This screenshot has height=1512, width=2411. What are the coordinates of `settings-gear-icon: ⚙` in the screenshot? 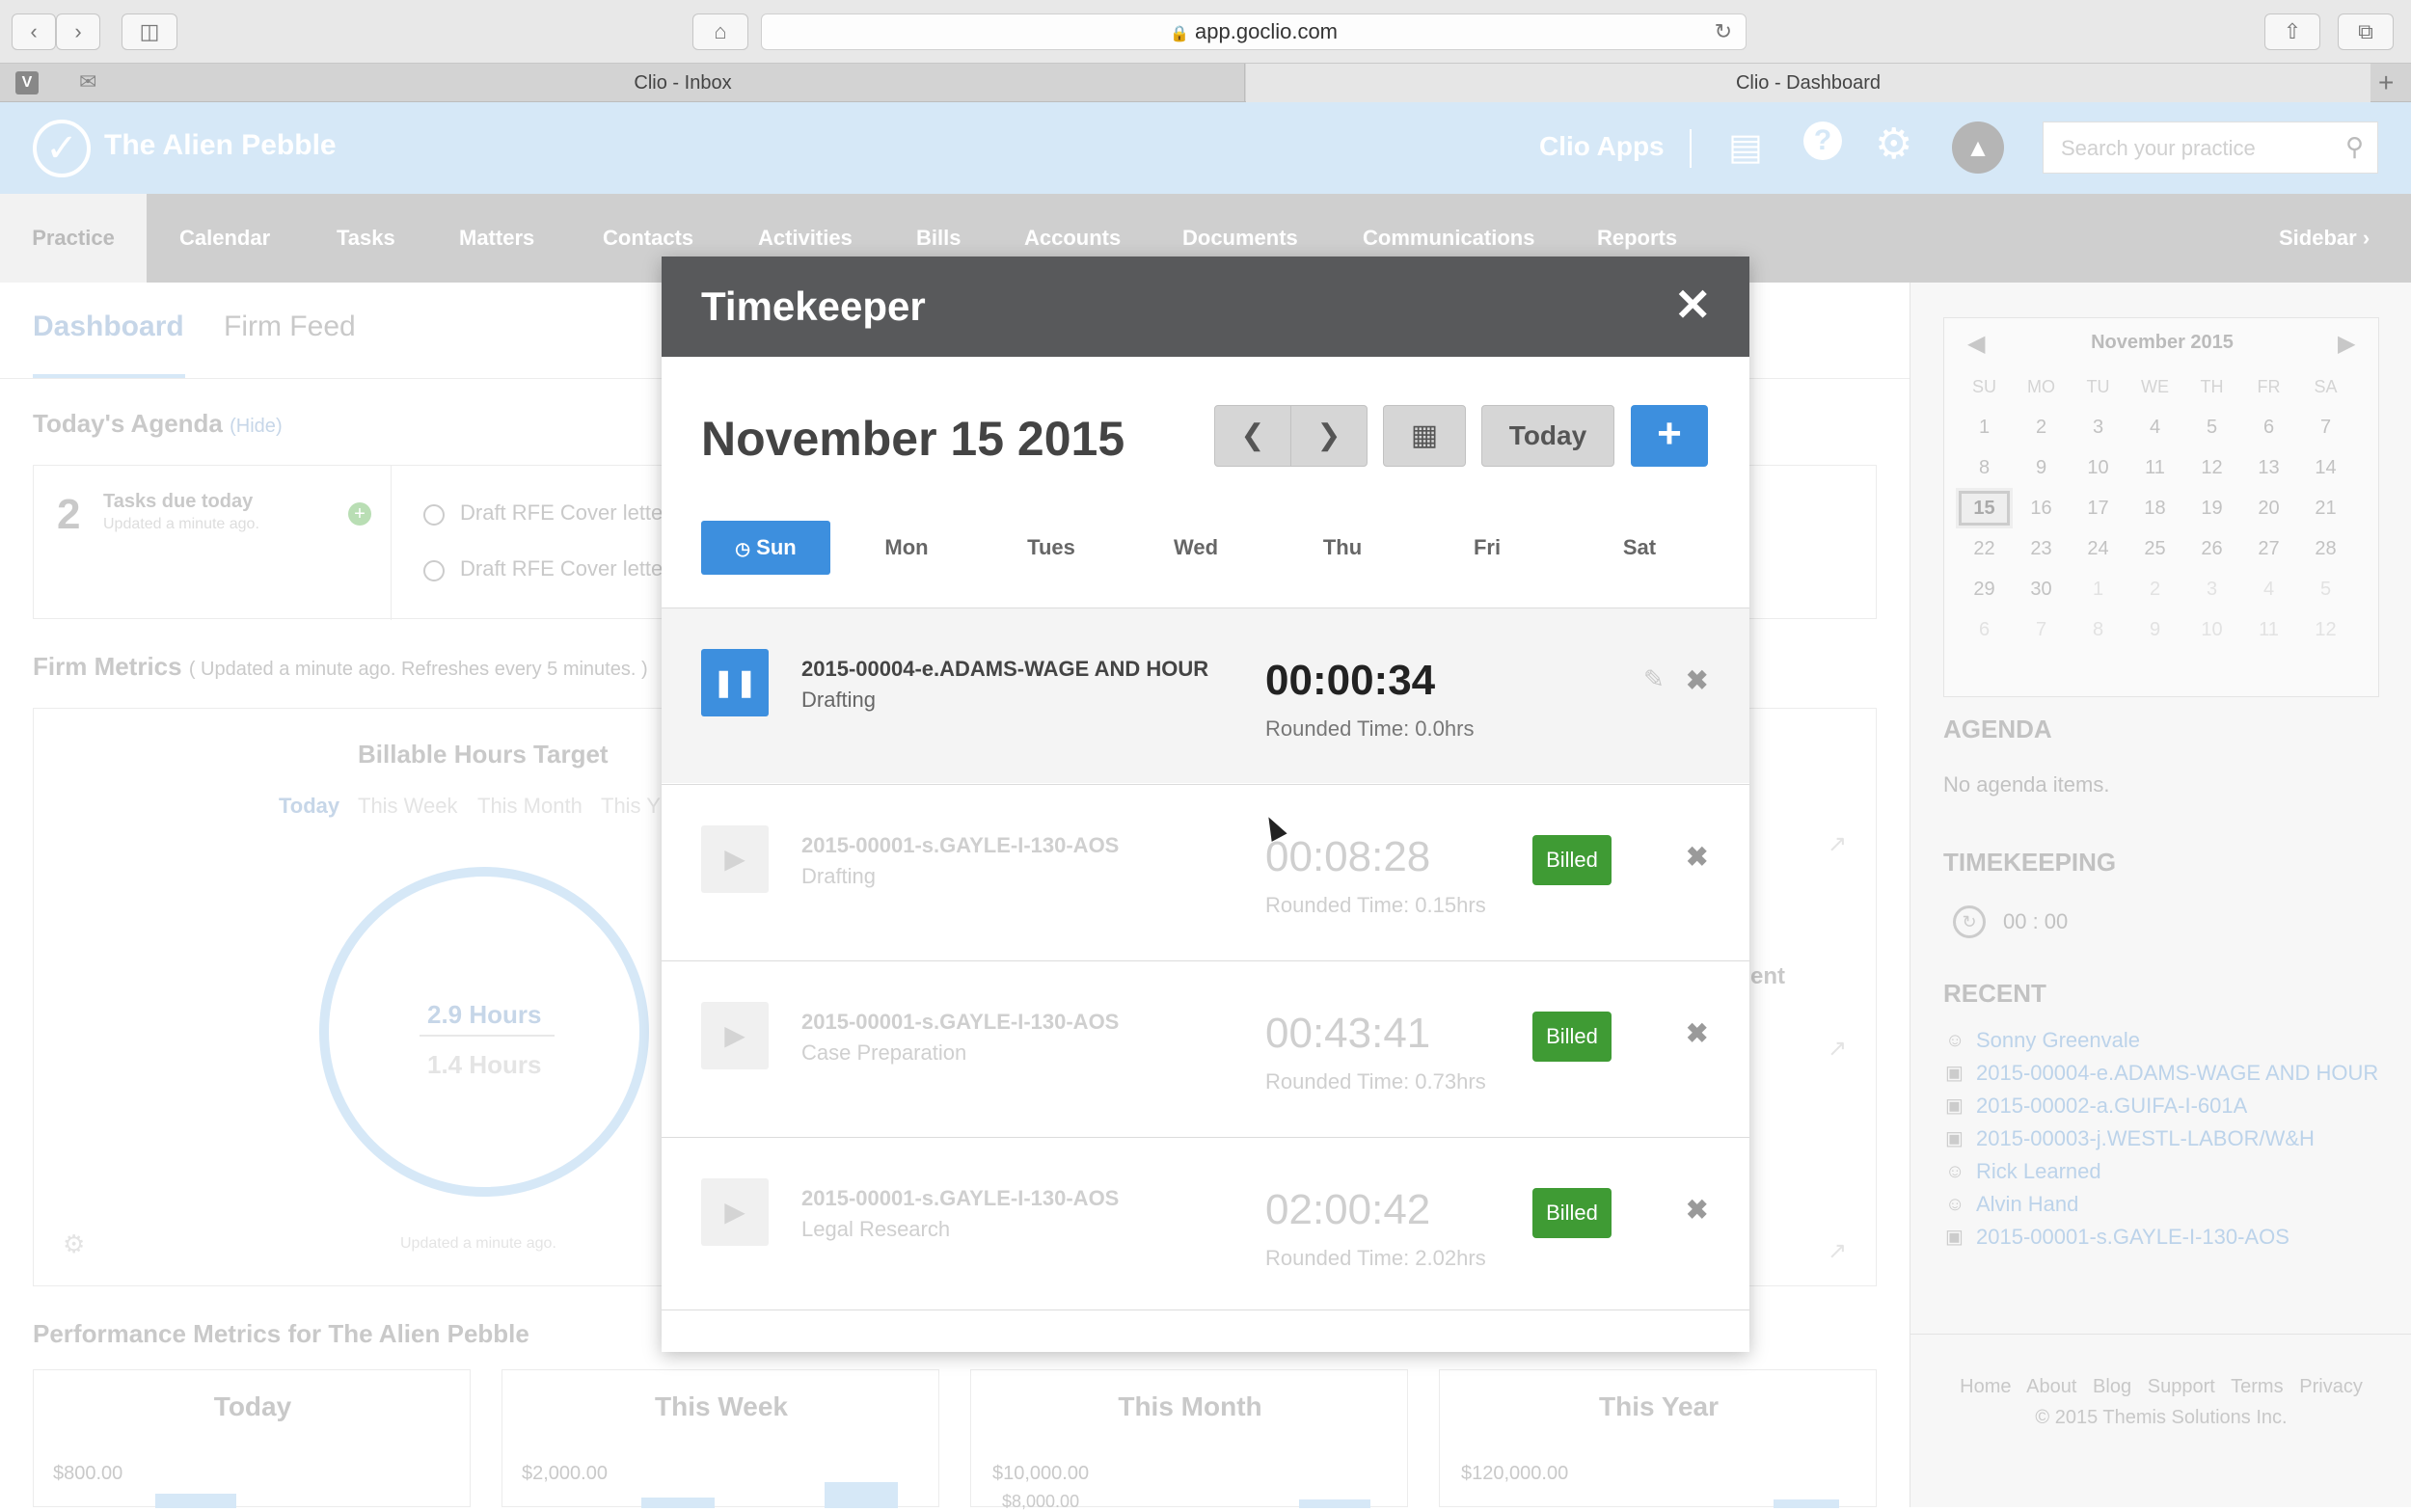 It's located at (74, 1244).